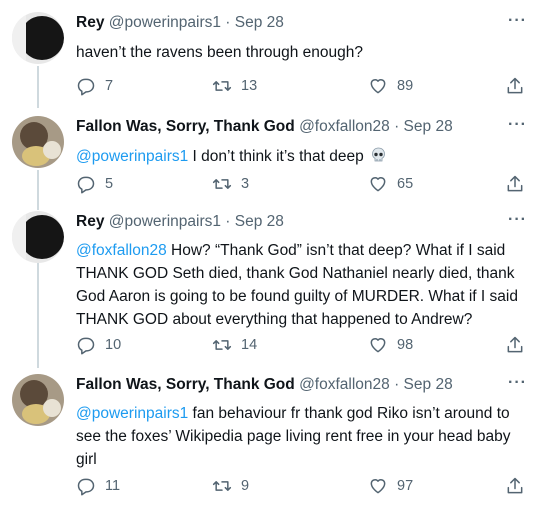 Image resolution: width=540 pixels, height=509 pixels. What do you see at coordinates (390, 345) in the screenshot?
I see `like-button: 98` at bounding box center [390, 345].